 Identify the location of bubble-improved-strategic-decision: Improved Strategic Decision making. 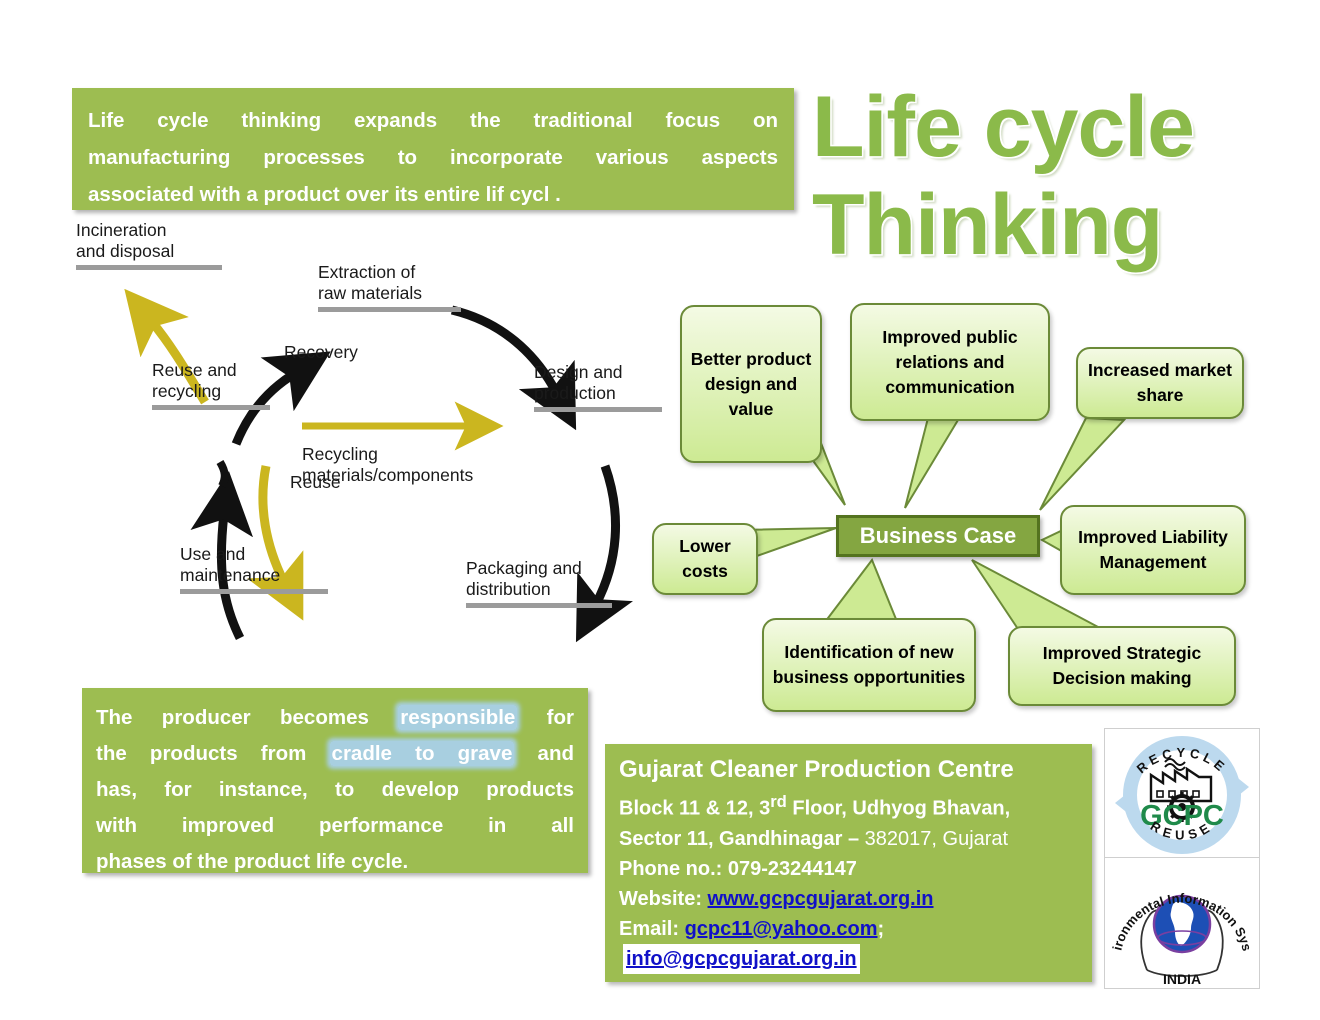
(1122, 666).